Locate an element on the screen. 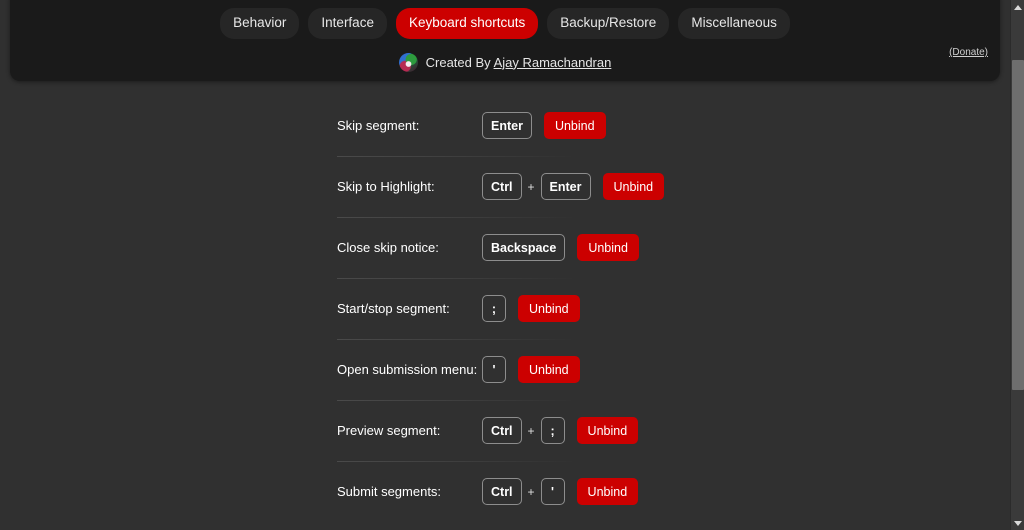 The width and height of the screenshot is (1024, 530). shortcut-label: Start/stop segment: is located at coordinates (393, 308).